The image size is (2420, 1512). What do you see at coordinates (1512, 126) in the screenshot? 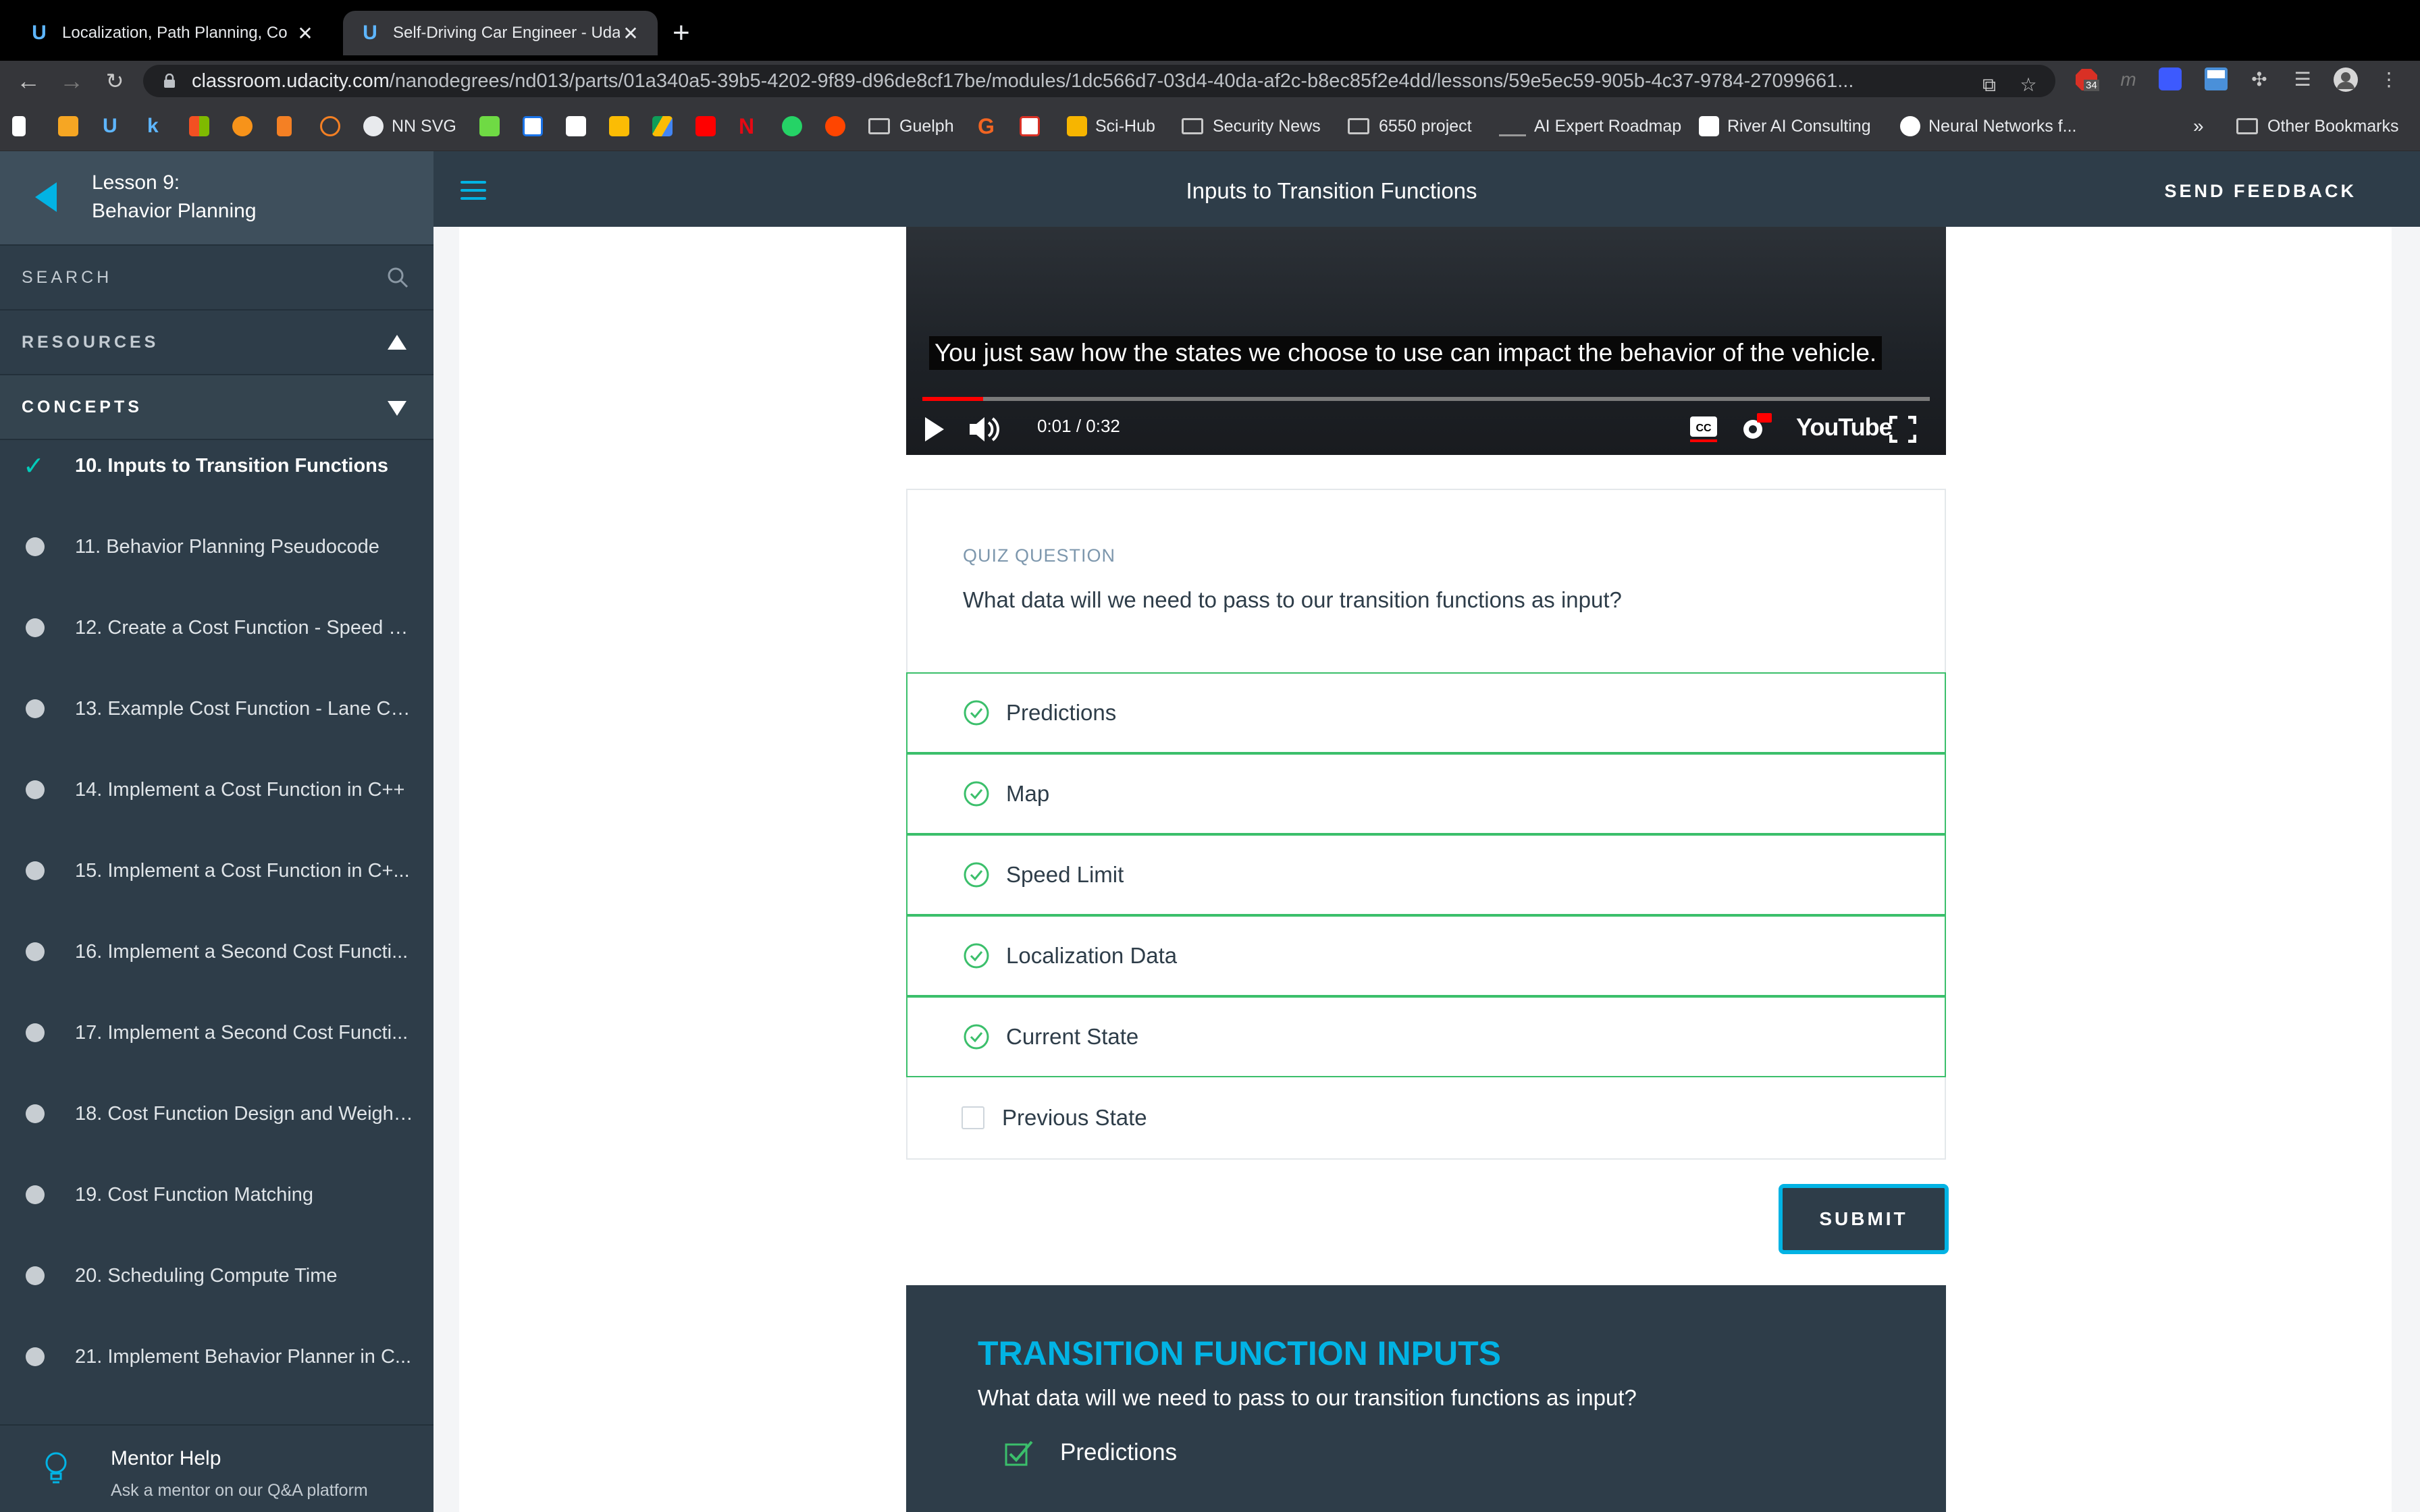
I see `roadmap-icon` at bounding box center [1512, 126].